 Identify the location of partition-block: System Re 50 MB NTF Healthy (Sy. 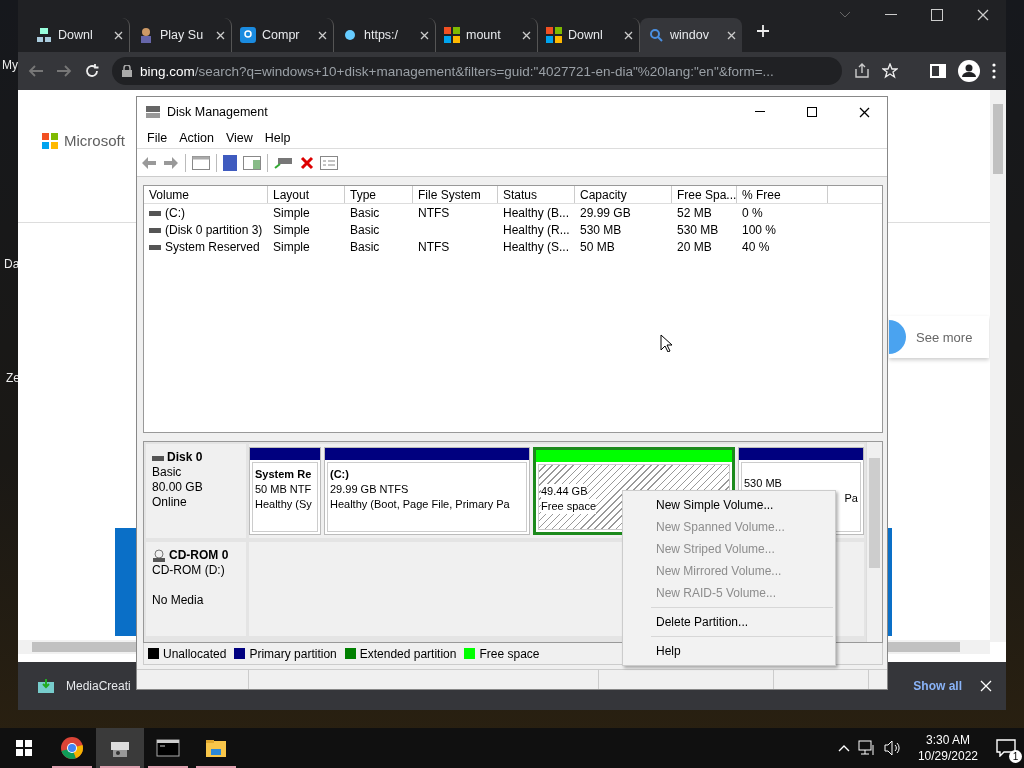
(285, 491).